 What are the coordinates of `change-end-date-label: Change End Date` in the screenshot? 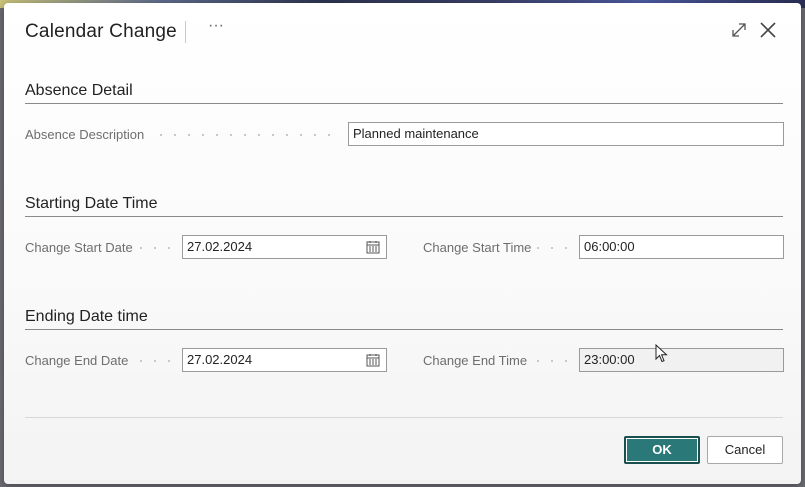 It's located at (77, 360).